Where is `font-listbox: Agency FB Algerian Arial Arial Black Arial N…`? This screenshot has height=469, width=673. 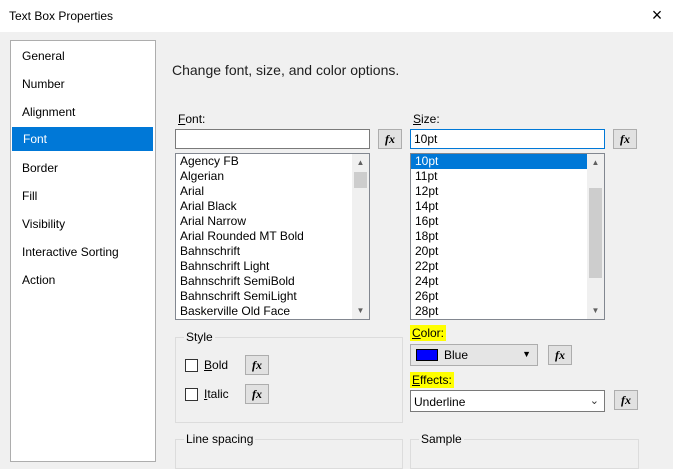 font-listbox: Agency FB Algerian Arial Arial Black Arial N… is located at coordinates (272, 236).